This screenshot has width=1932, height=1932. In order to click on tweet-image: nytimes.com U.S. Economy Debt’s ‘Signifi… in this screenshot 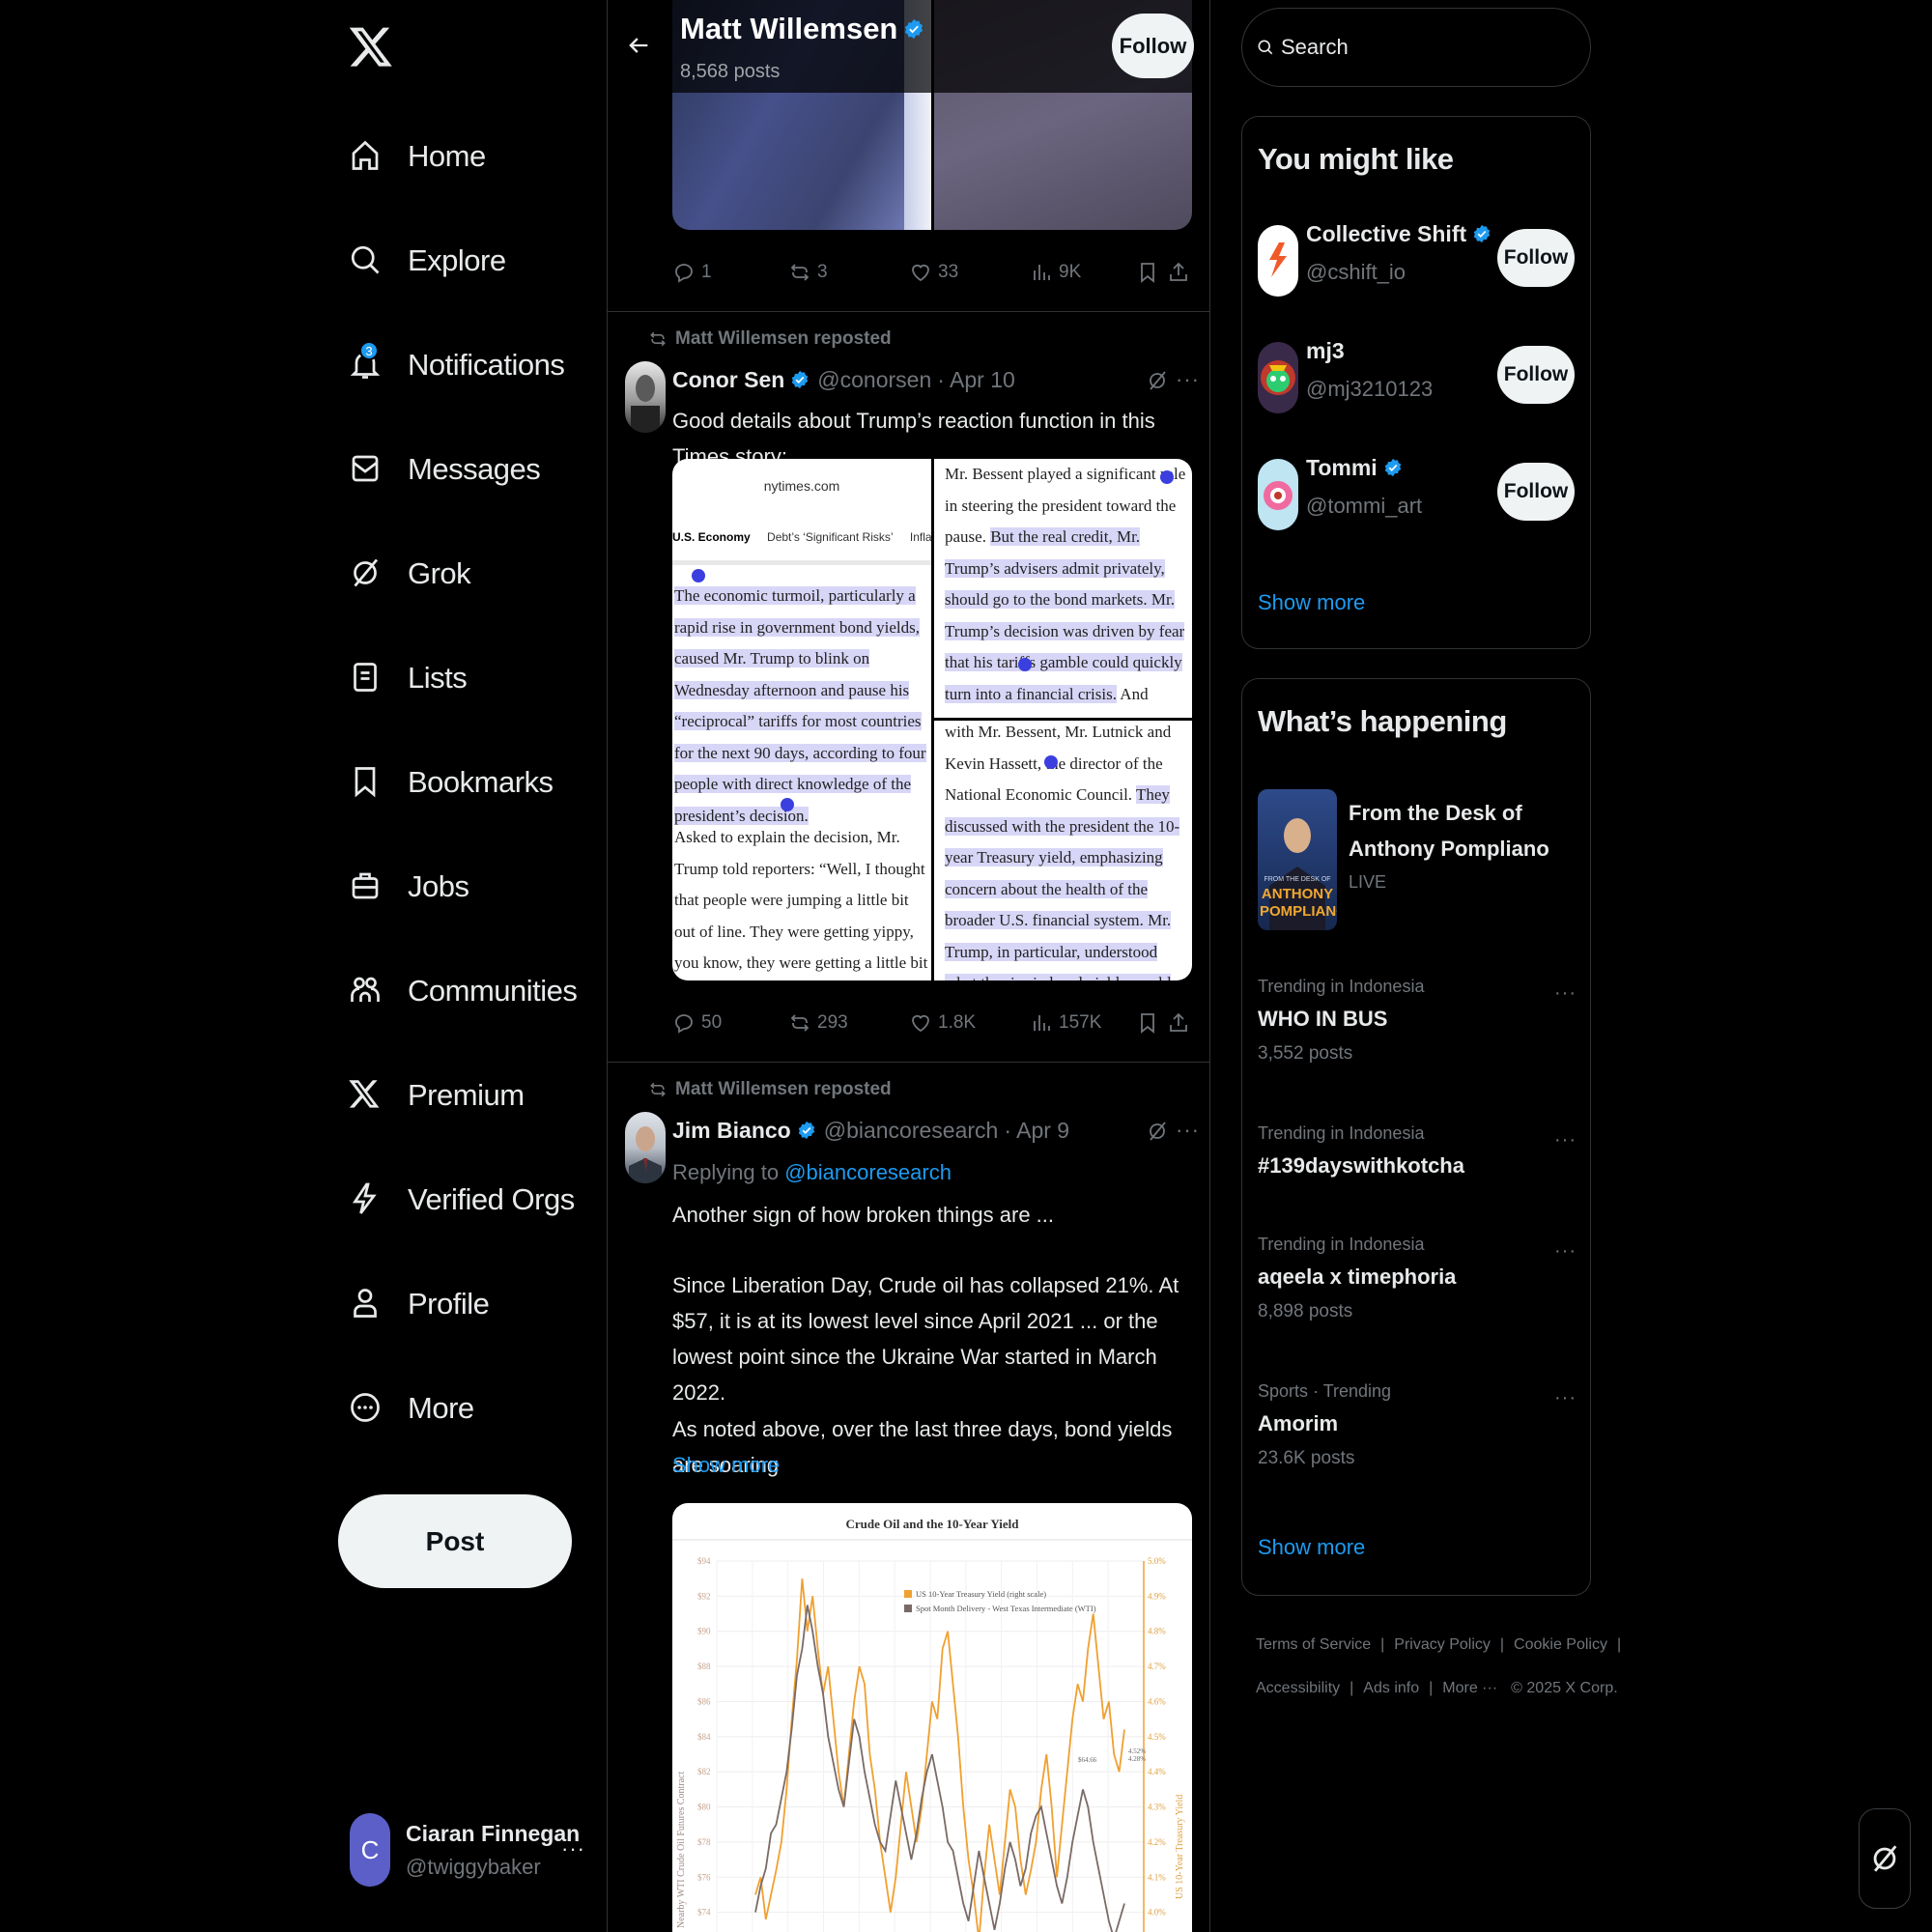, I will do `click(932, 719)`.